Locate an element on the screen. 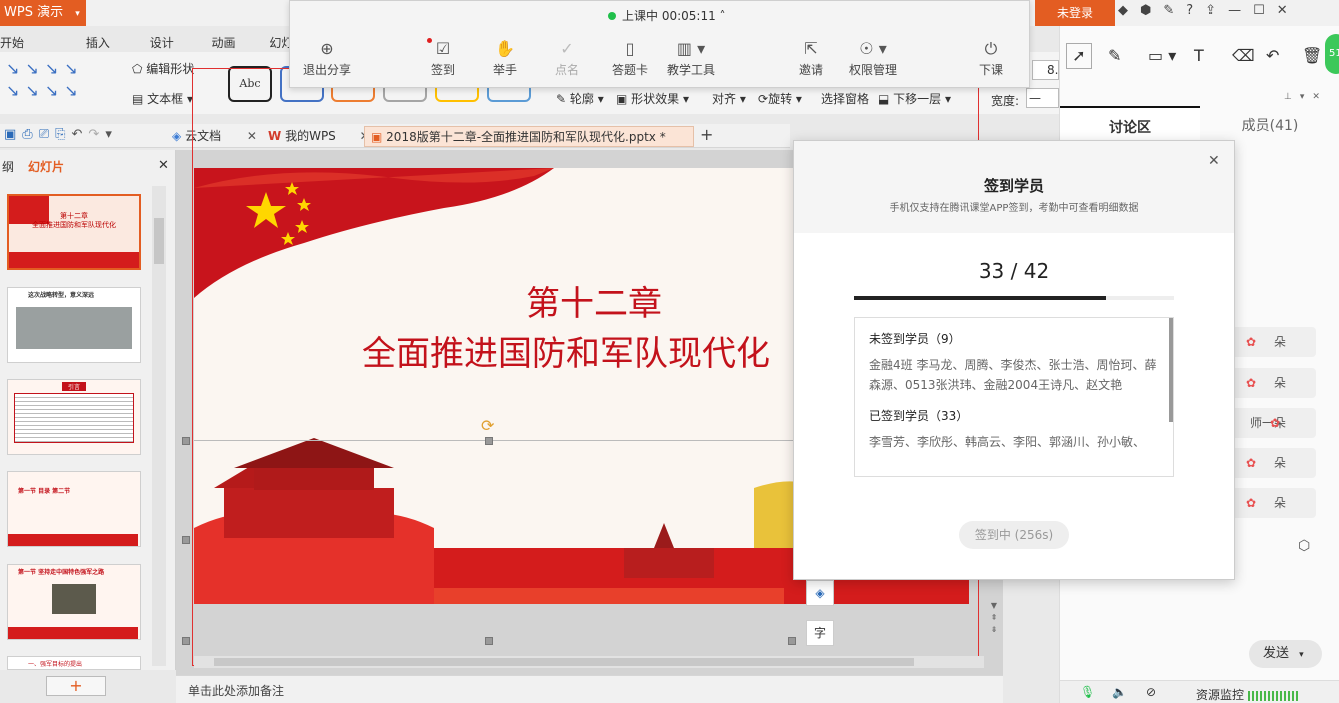  present-heading: 已签到学员（33） is located at coordinates (919, 416).